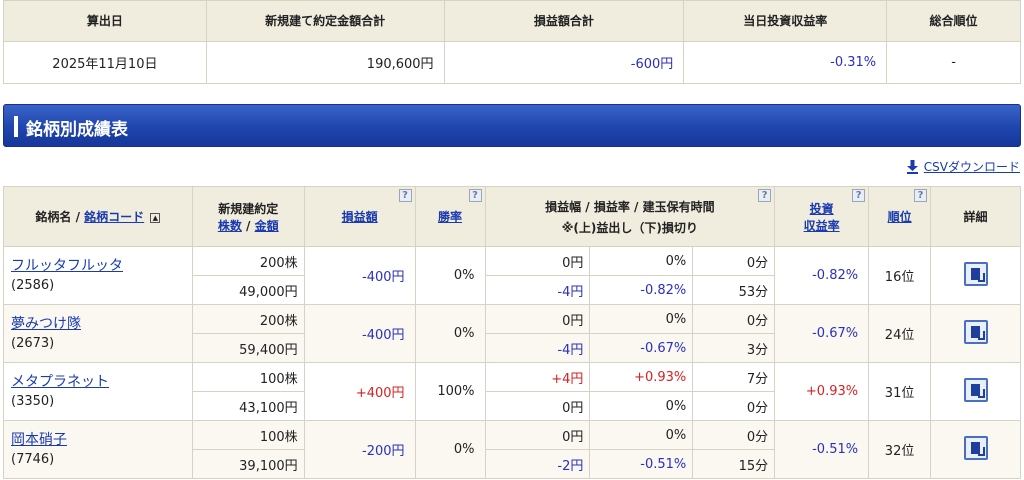 Image resolution: width=1024 pixels, height=480 pixels. What do you see at coordinates (900, 333) in the screenshot?
I see `rank-cell: 24位` at bounding box center [900, 333].